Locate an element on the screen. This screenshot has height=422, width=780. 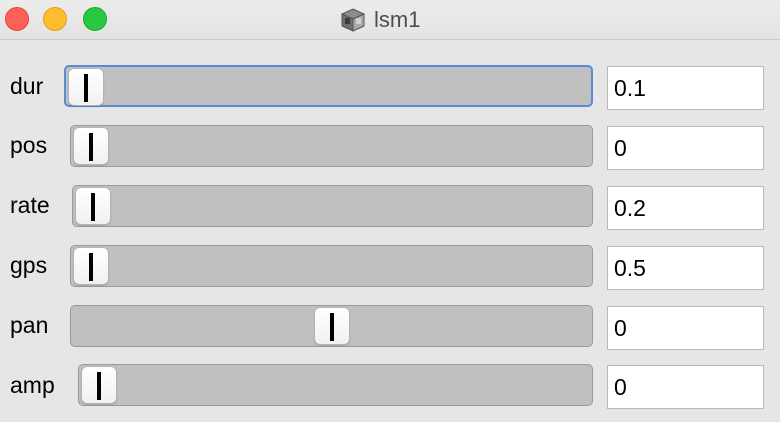
title-bar: lsm1 is located at coordinates (390, 20).